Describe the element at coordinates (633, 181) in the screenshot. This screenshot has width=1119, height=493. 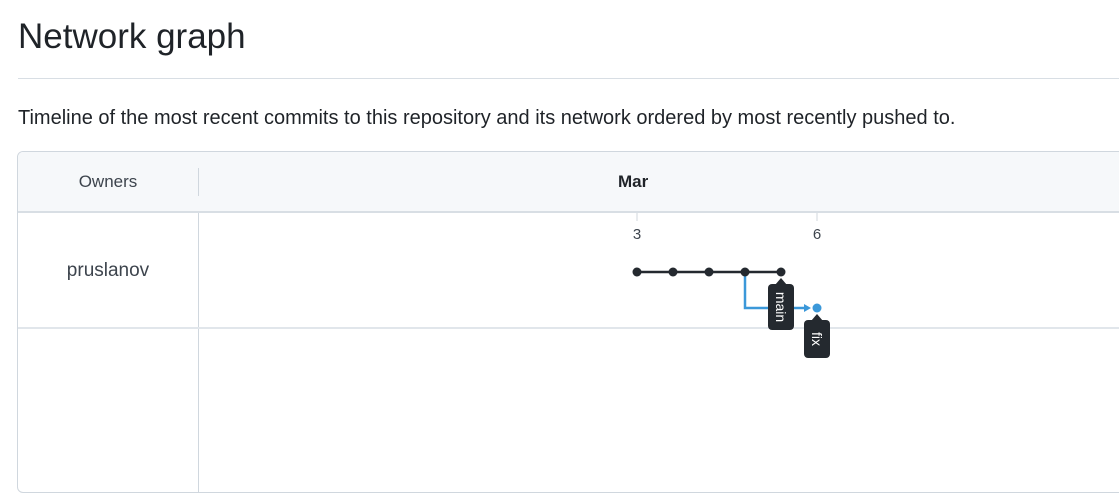
I see `month-label: Mar` at that location.